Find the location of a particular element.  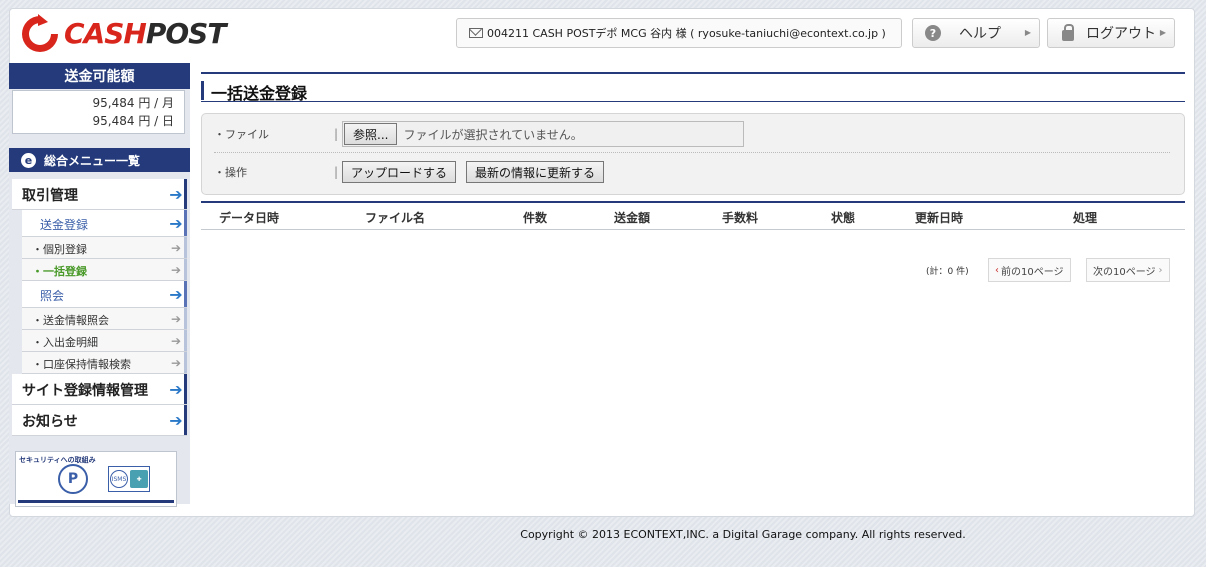

cashpost-logo: CASHPOST is located at coordinates (163, 34).